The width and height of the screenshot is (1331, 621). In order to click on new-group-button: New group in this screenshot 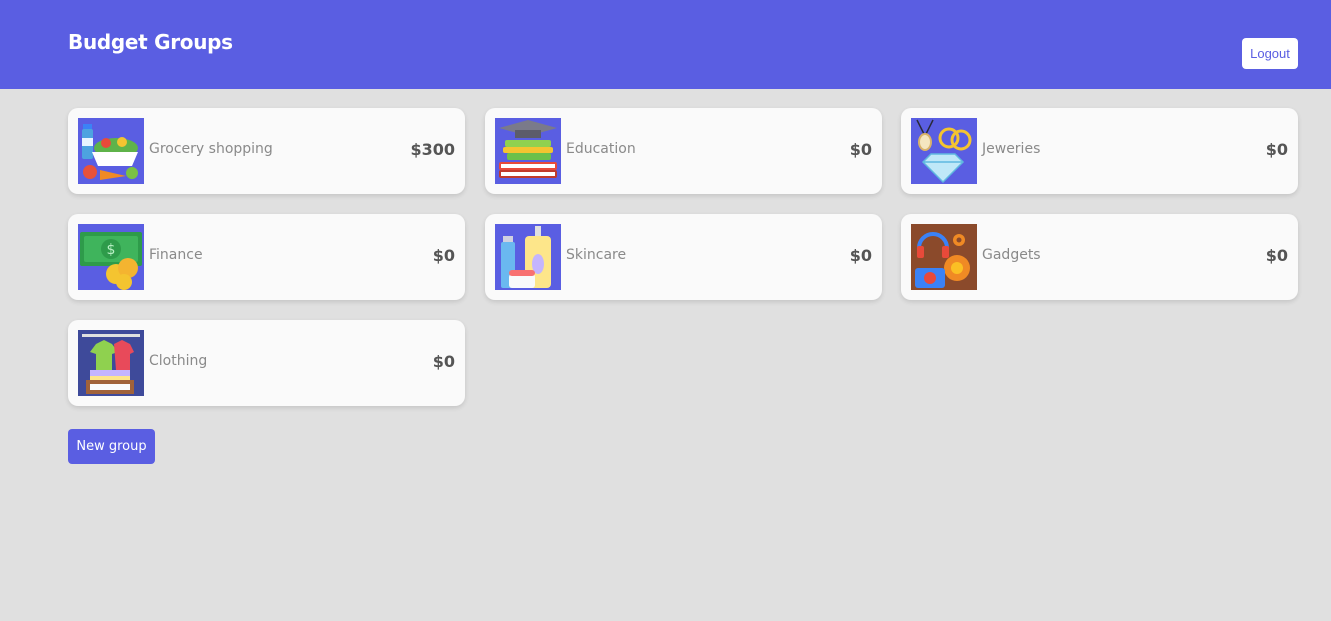, I will do `click(111, 446)`.